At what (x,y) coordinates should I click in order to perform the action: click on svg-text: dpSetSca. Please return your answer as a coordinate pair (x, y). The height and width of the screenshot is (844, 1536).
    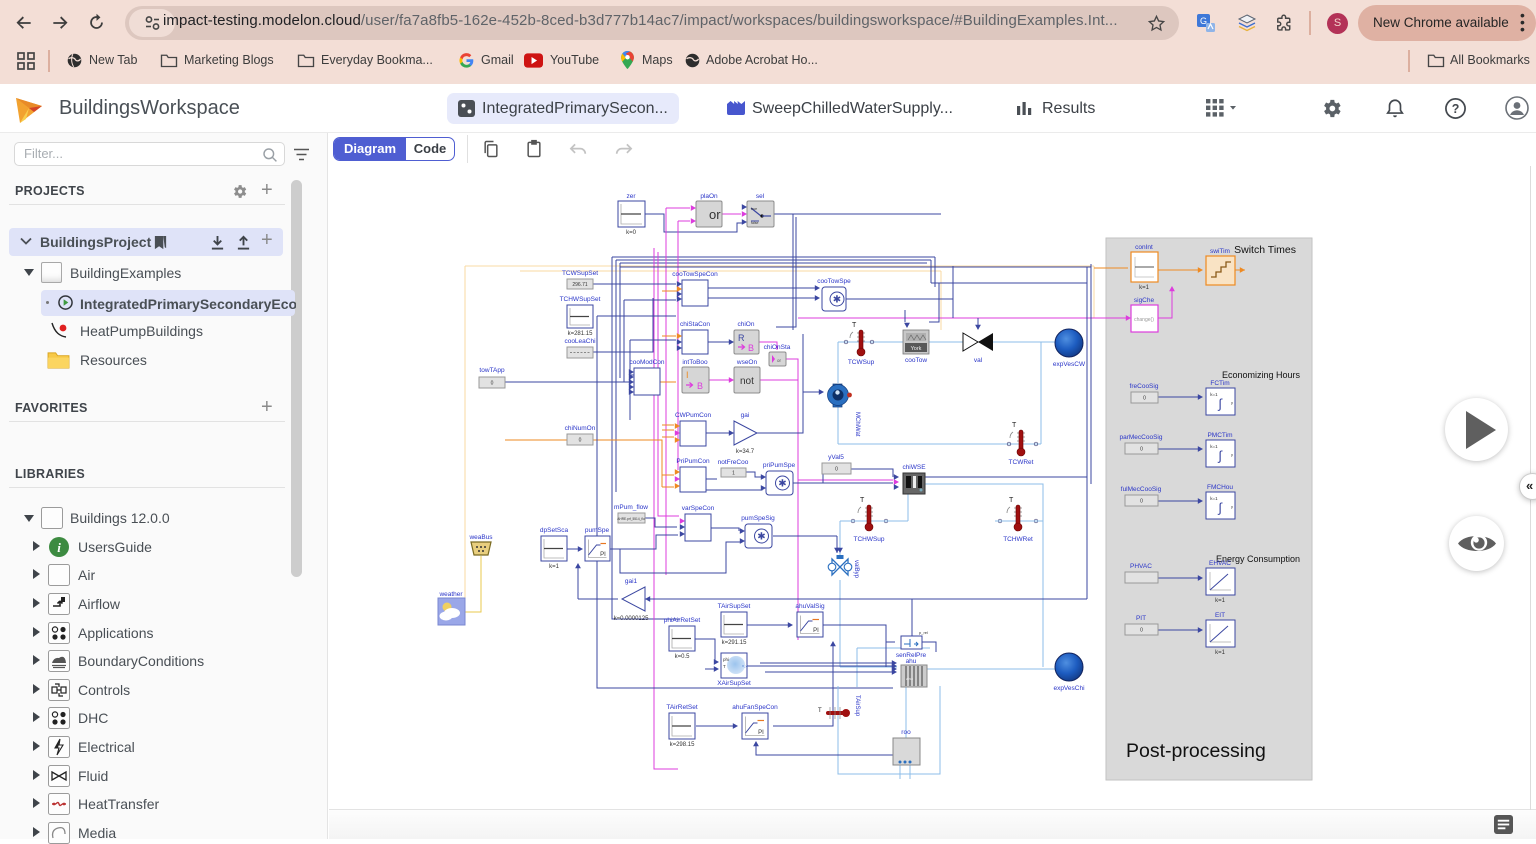
    Looking at the image, I should click on (554, 530).